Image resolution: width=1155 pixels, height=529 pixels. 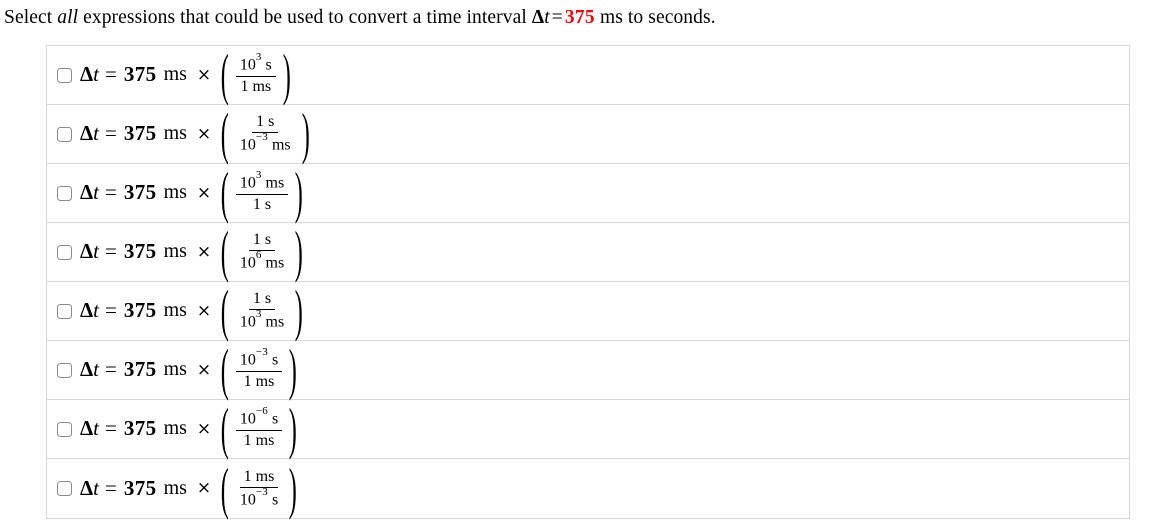 I want to click on option-row: Δt = 375 ms ×(10−3 s 1 ms), so click(x=588, y=370).